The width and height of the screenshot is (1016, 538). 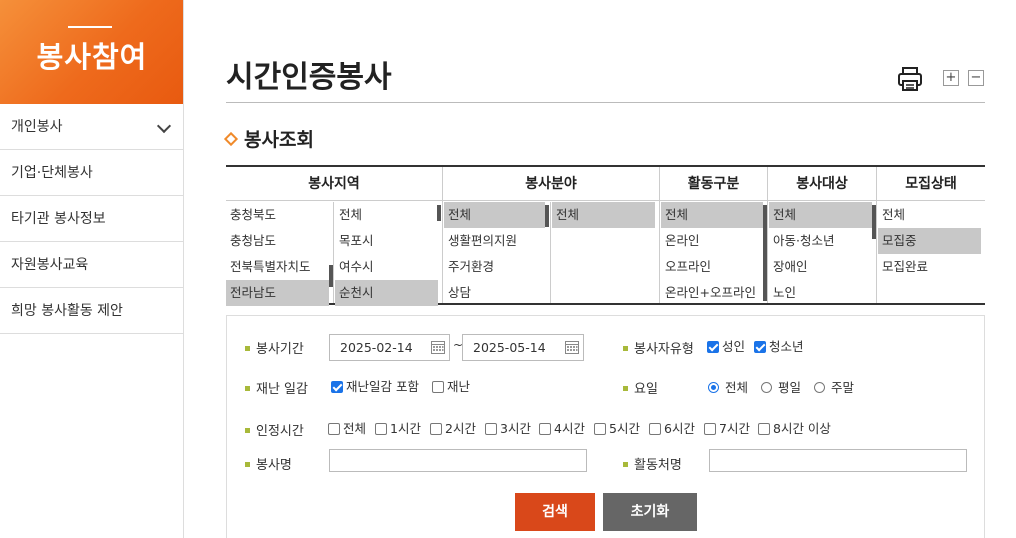 I want to click on service-name-label-text: 봉사명, so click(x=274, y=465).